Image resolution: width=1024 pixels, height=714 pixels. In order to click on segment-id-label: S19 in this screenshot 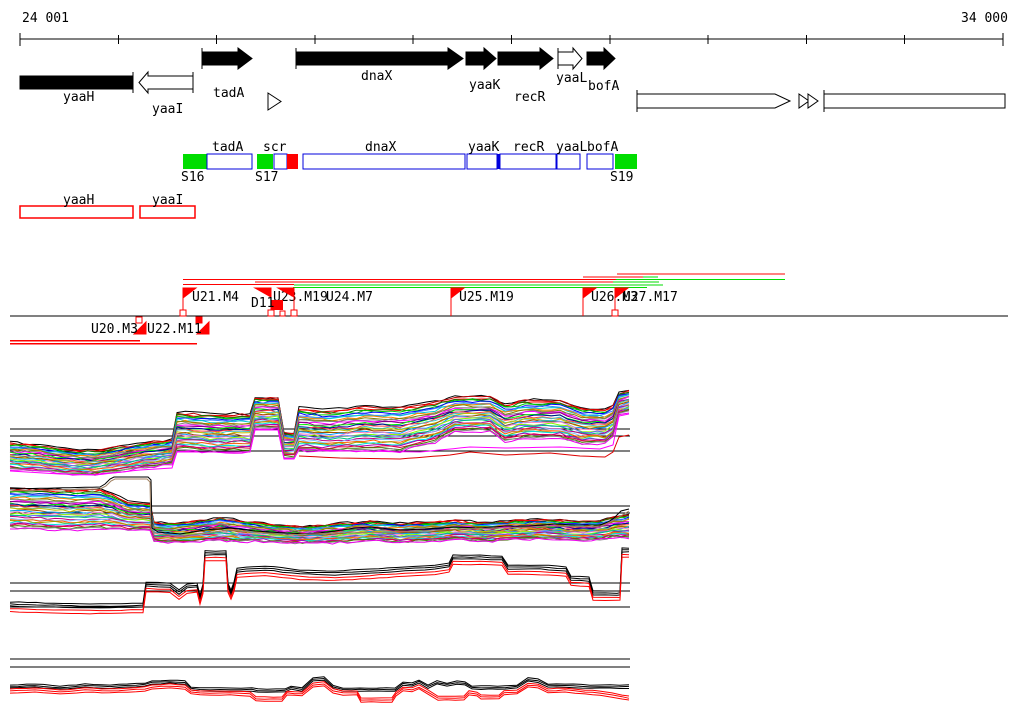, I will do `click(621, 177)`.